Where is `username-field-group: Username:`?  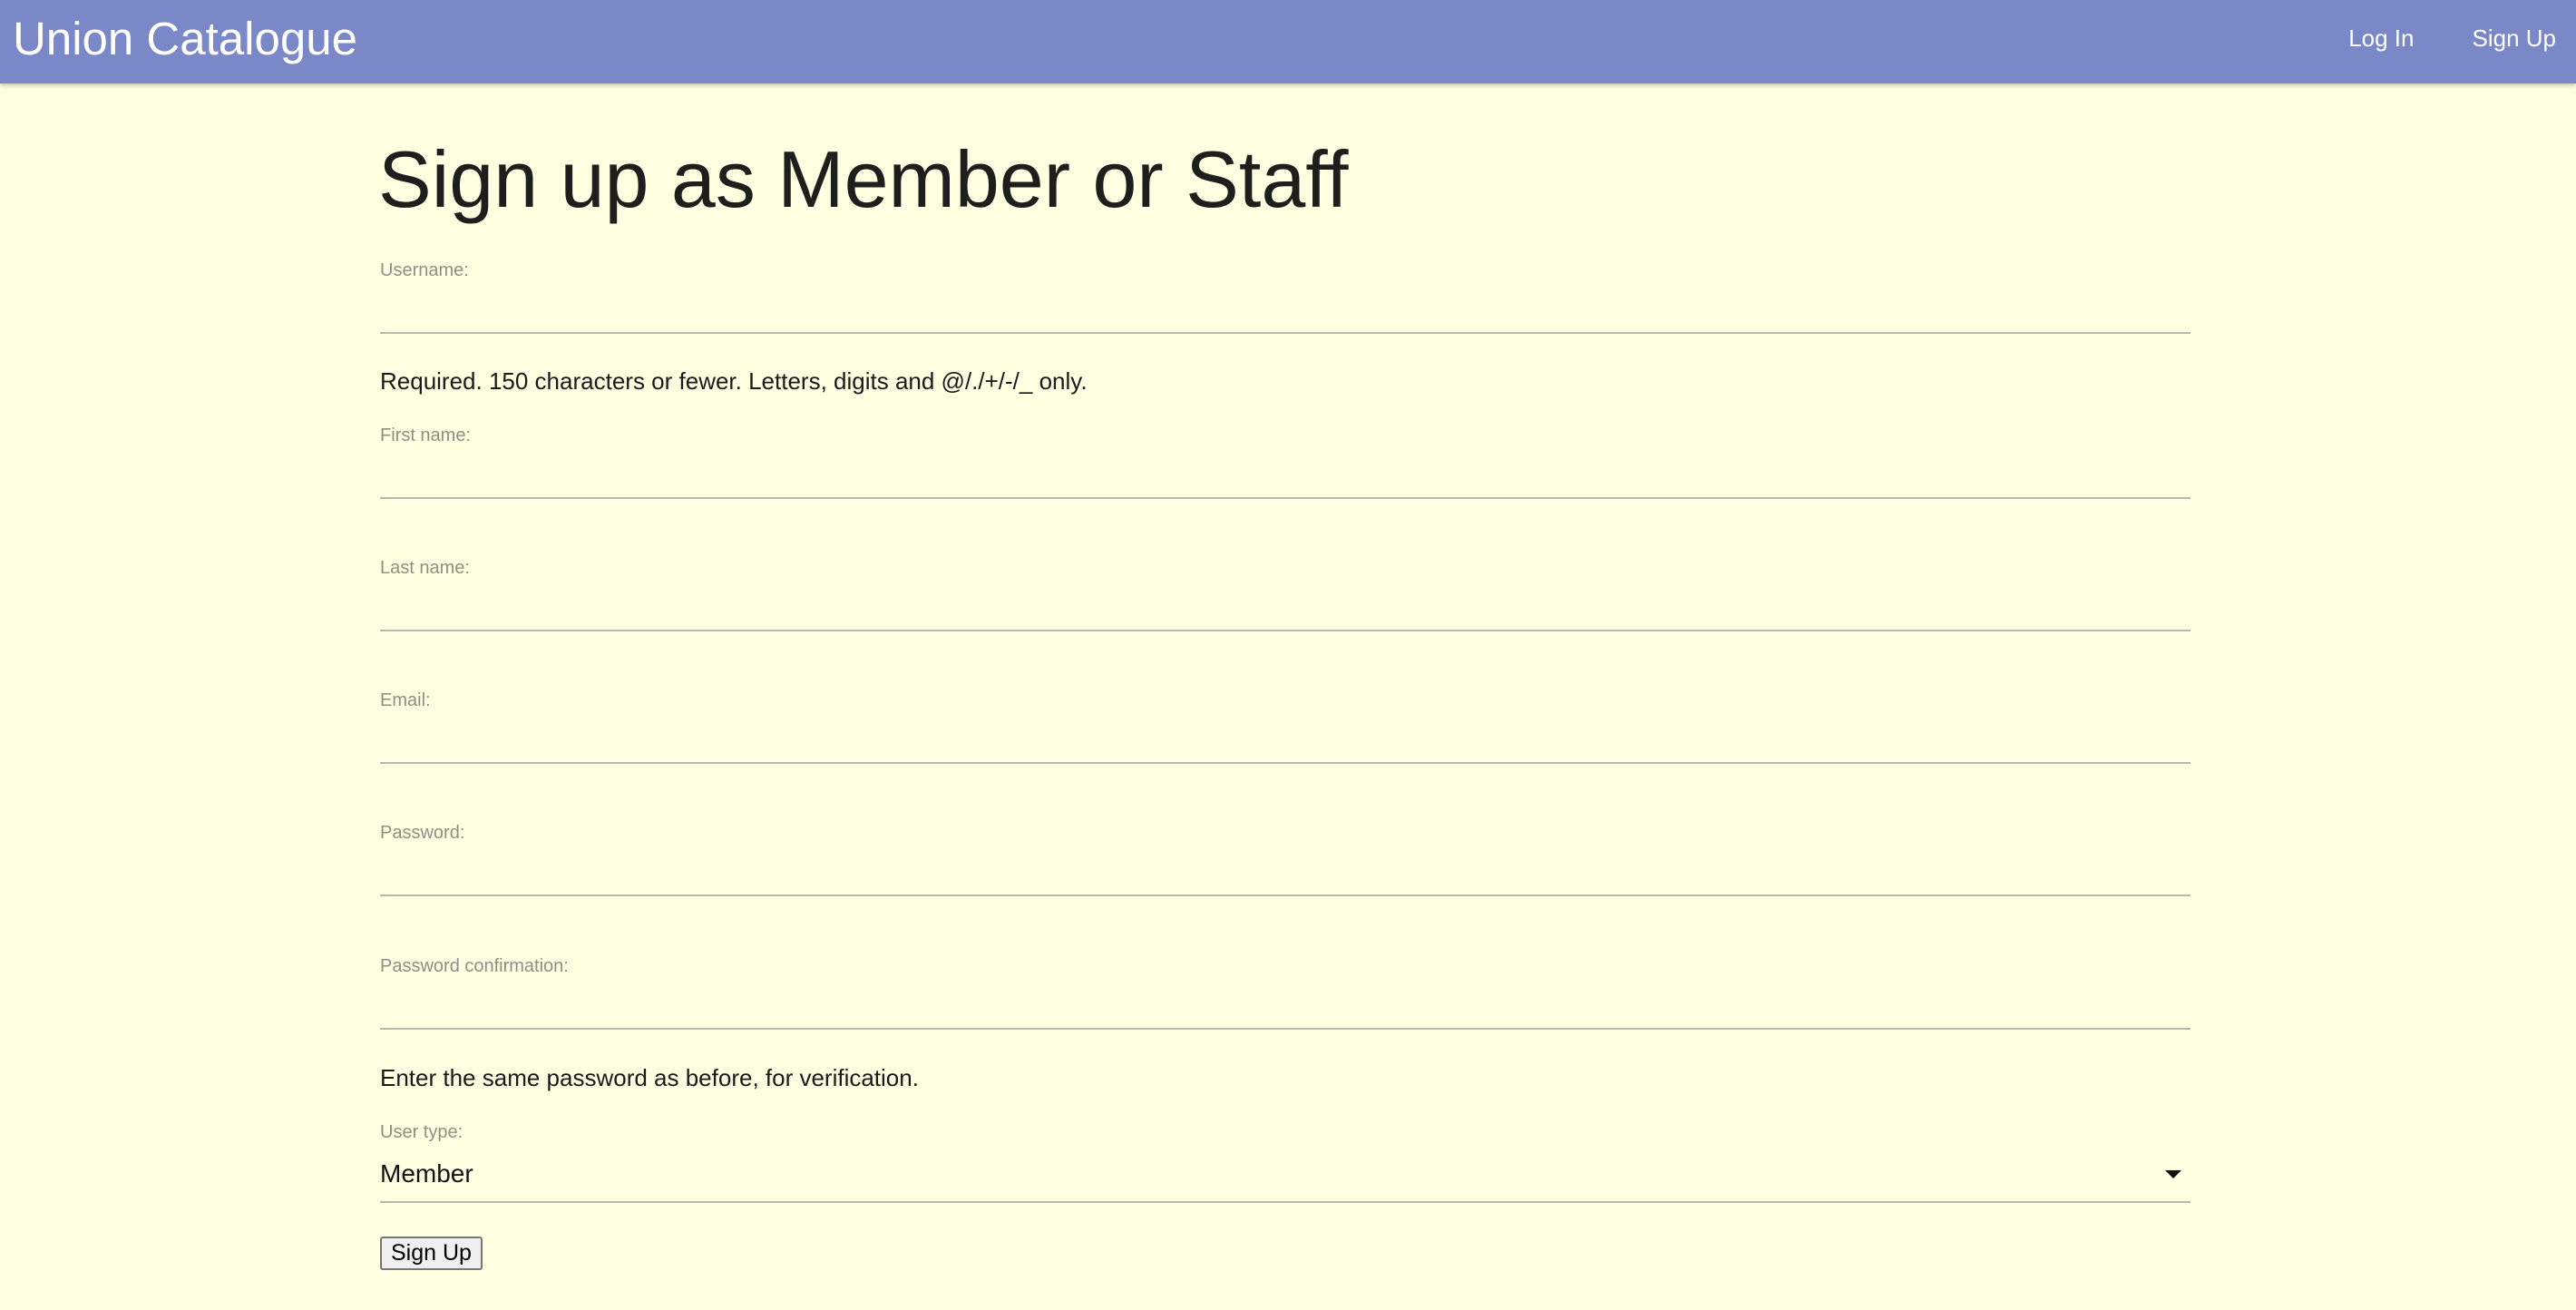 username-field-group: Username: is located at coordinates (1285, 296).